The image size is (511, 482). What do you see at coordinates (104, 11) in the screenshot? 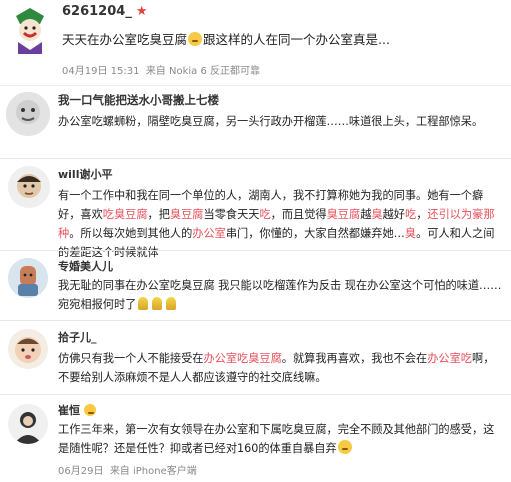
I see `post-username: 6261204_ ★` at bounding box center [104, 11].